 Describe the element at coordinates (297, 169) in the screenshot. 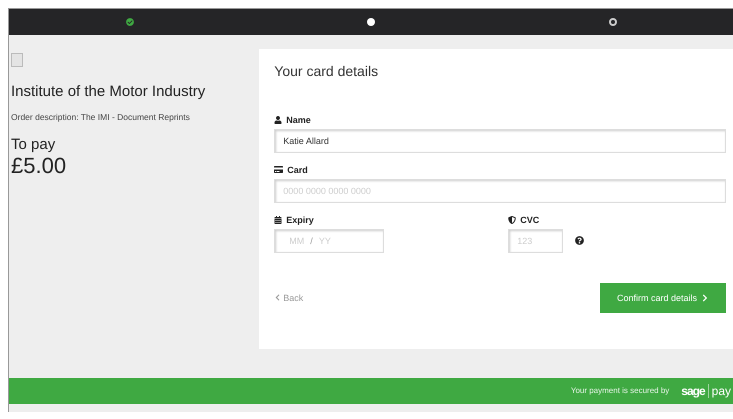

I see `card-label: Card` at that location.